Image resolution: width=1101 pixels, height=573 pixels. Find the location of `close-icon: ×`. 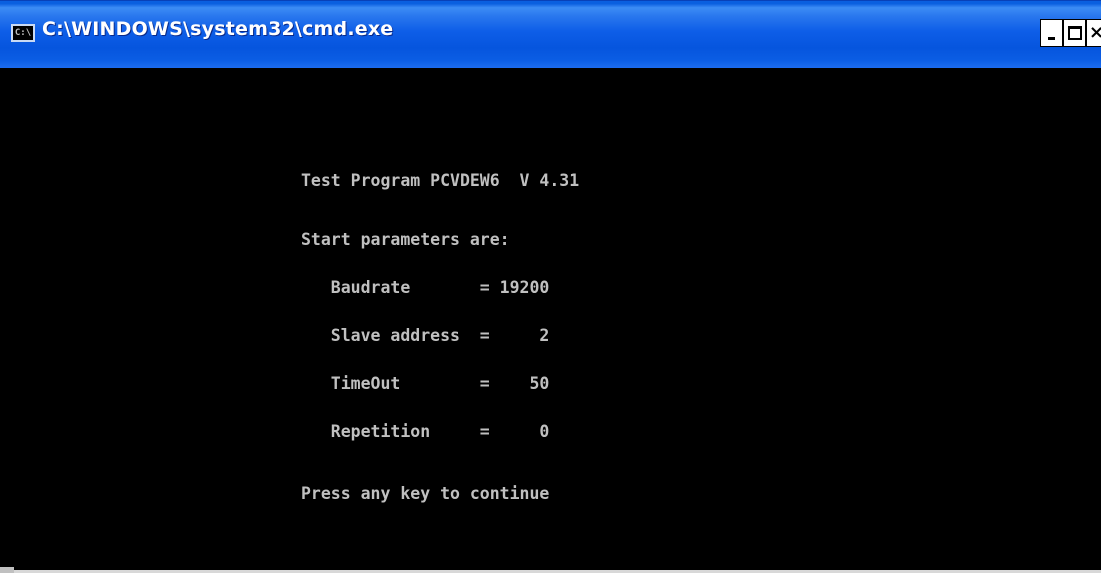

close-icon: × is located at coordinates (1095, 32).